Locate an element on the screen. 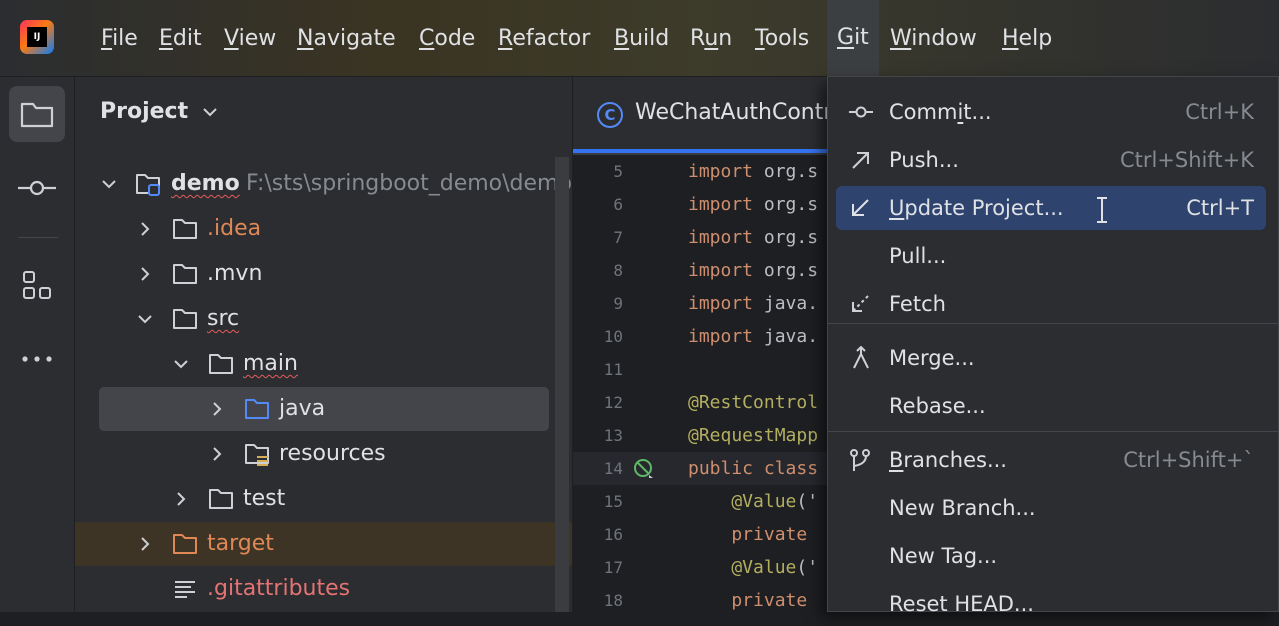 The height and width of the screenshot is (626, 1279). fetch-icon is located at coordinates (860, 303).